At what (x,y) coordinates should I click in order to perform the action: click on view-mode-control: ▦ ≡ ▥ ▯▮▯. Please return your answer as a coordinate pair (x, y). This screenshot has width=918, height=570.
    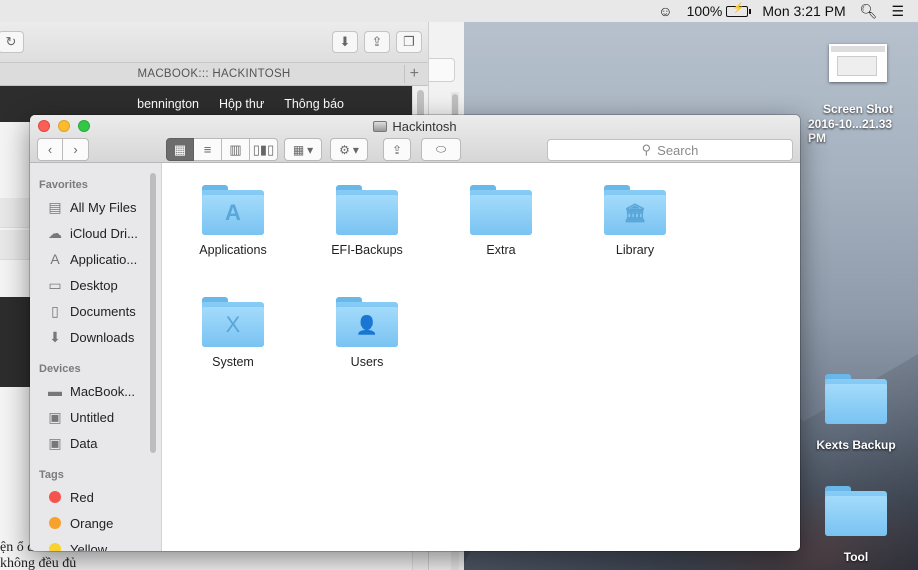
    Looking at the image, I should click on (222, 149).